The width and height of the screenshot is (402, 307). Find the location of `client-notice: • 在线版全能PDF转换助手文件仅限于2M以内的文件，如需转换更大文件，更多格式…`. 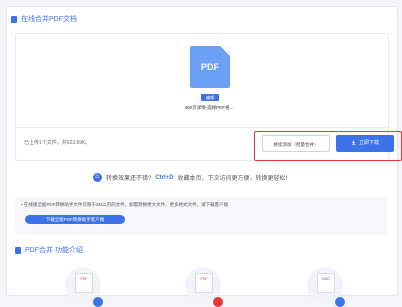

client-notice: • 在线版全能PDF转换助手文件仅限于2M以内的文件，如需转换更大文件，更多格式… is located at coordinates (201, 216).